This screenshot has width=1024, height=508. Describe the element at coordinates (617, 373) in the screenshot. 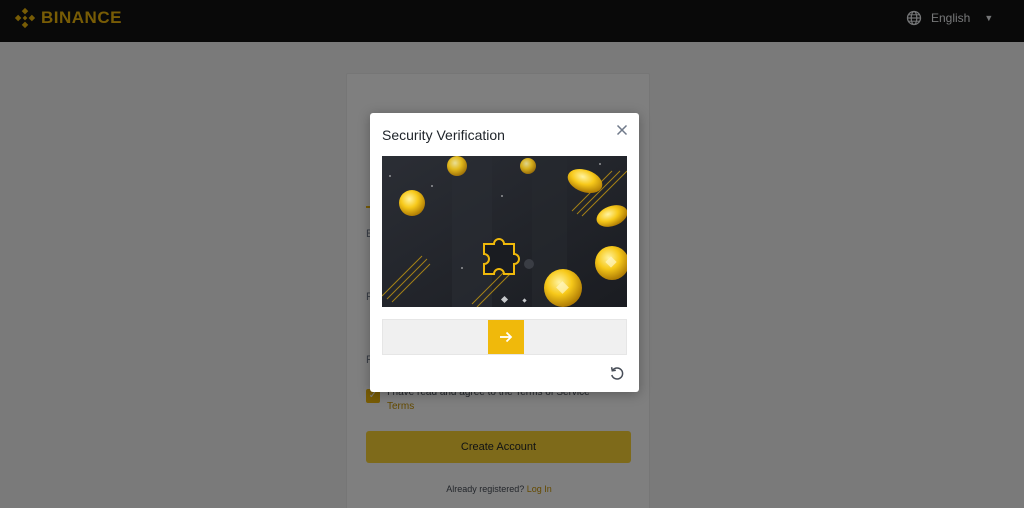

I see `refresh-icon` at that location.